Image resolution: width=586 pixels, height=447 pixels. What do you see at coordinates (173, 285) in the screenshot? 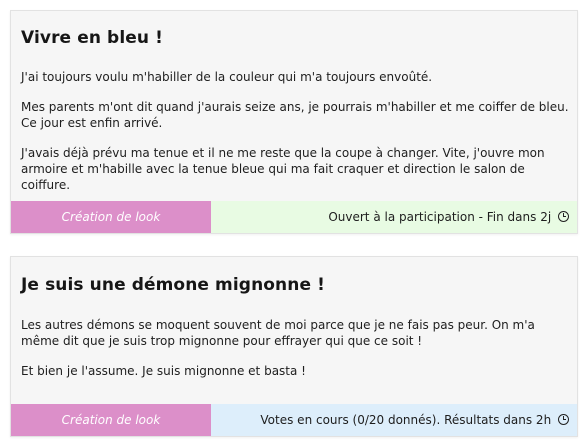
I see `challenge-title: Je suis une démone mignonne !` at bounding box center [173, 285].